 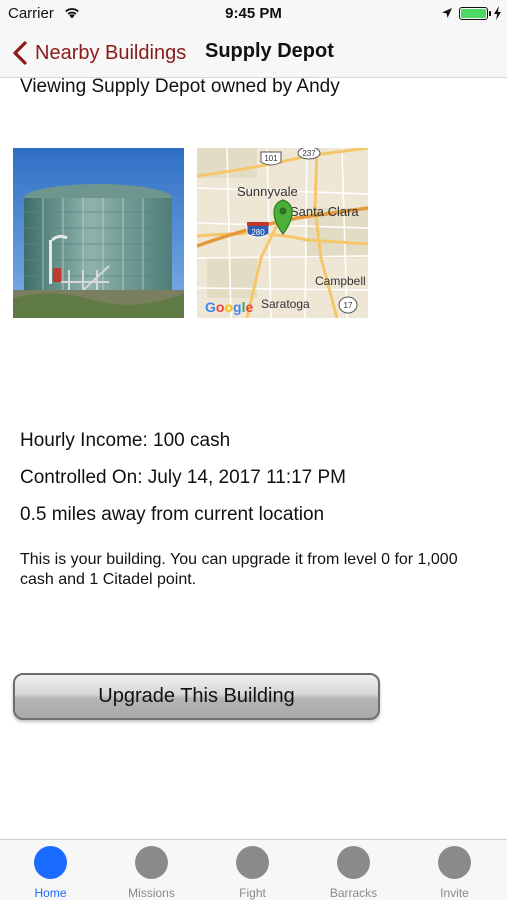 I want to click on upgrade-building-button-label: Upgrade This Building, so click(x=196, y=696).